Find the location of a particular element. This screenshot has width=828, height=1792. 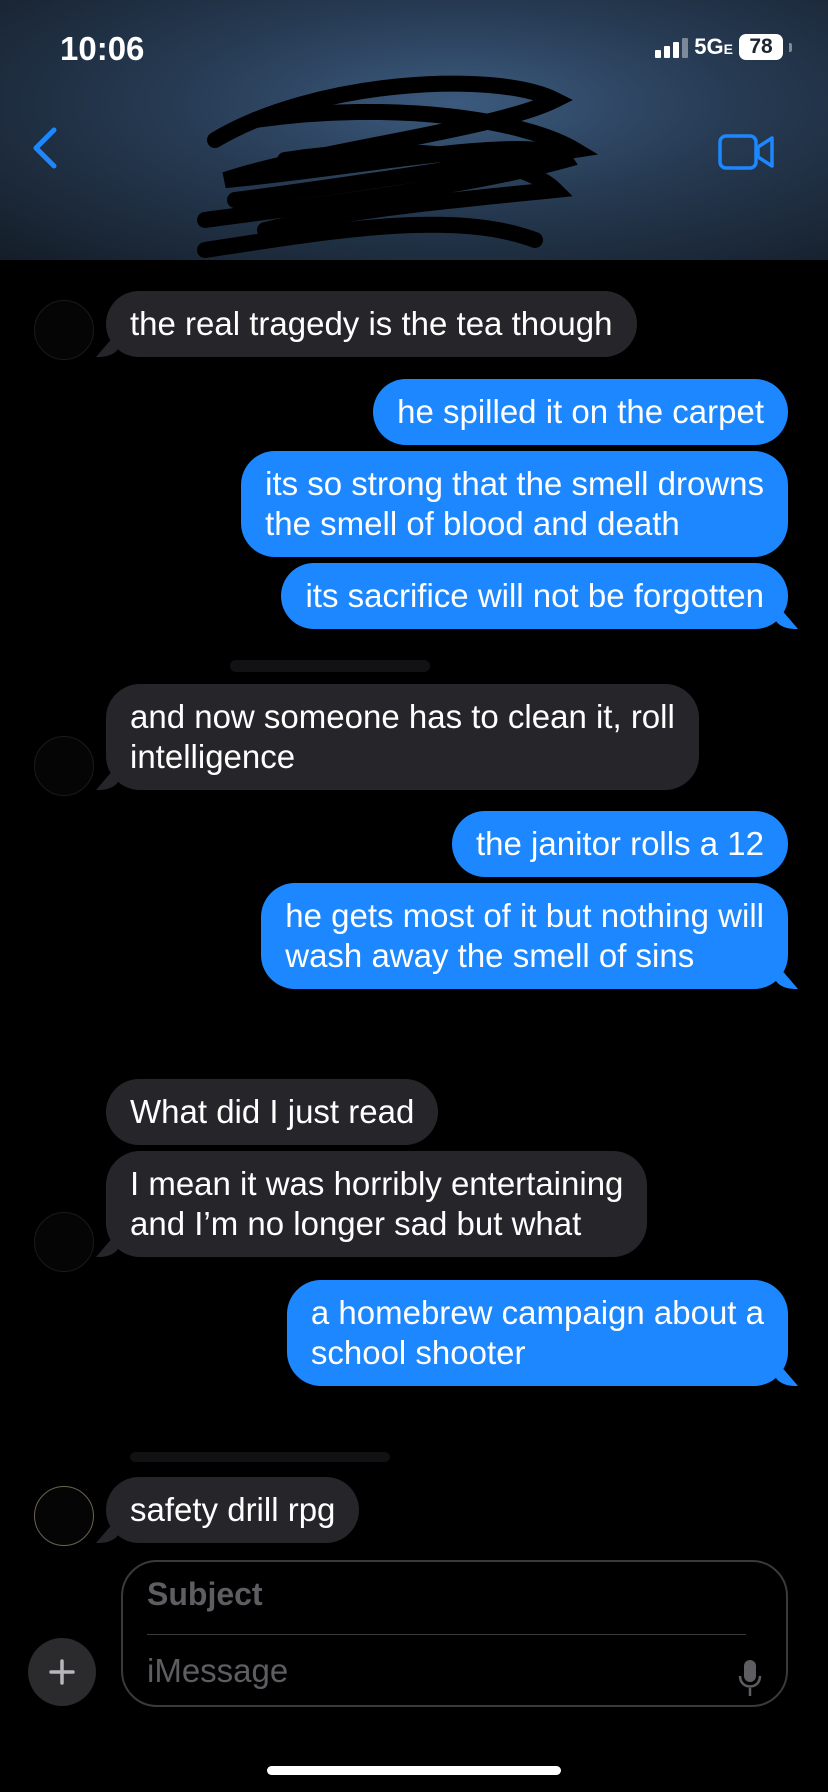

battery-cap is located at coordinates (790, 47).